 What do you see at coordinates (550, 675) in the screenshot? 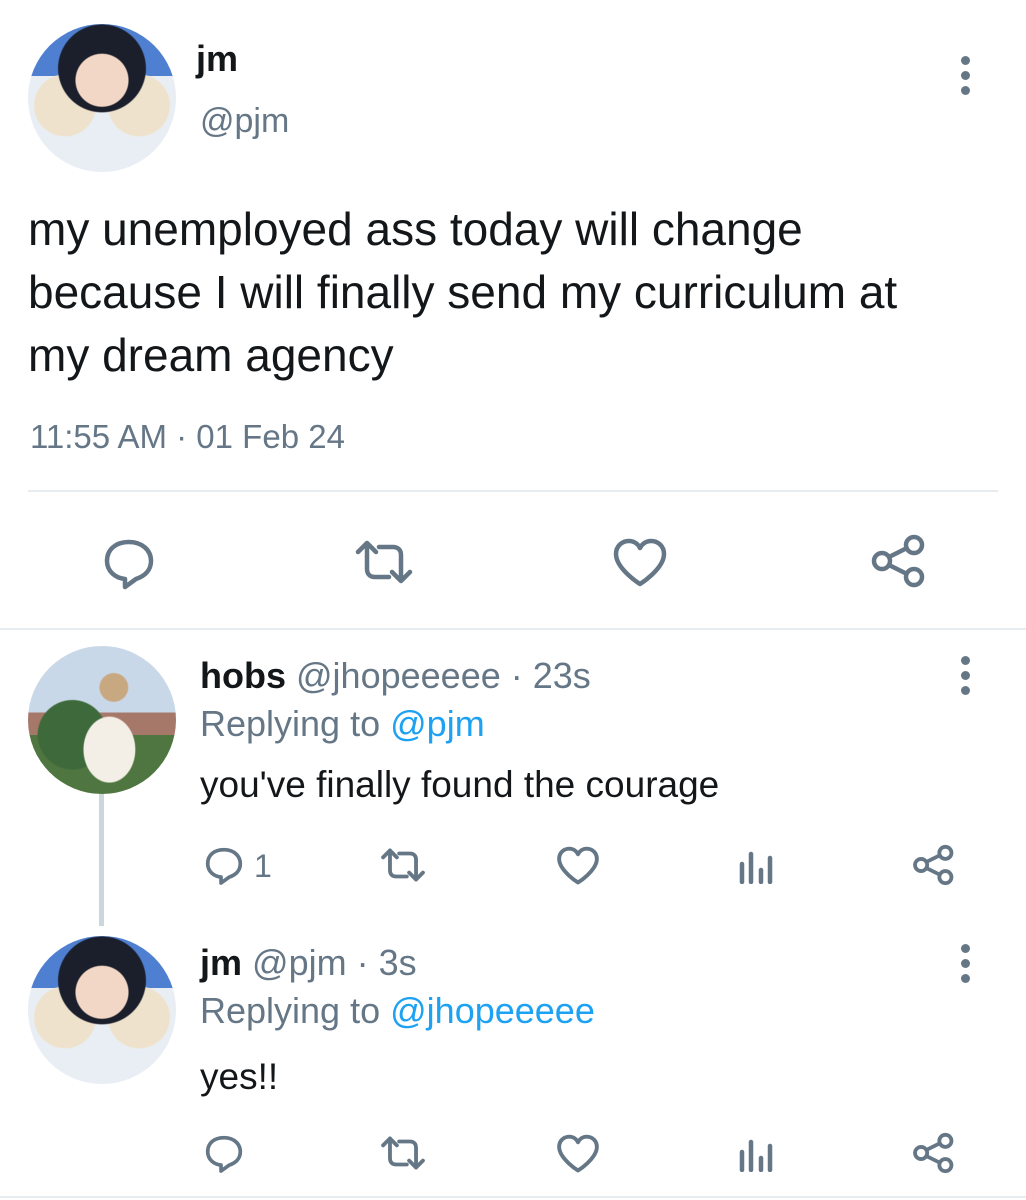
I see `reply-age: · 23s` at bounding box center [550, 675].